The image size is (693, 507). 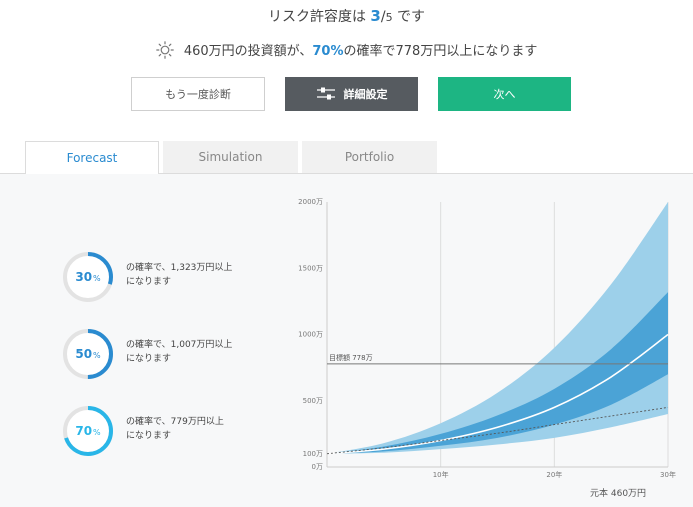 What do you see at coordinates (179, 352) in the screenshot?
I see `probability-text: の確率で、1,007万円以上 になります` at bounding box center [179, 352].